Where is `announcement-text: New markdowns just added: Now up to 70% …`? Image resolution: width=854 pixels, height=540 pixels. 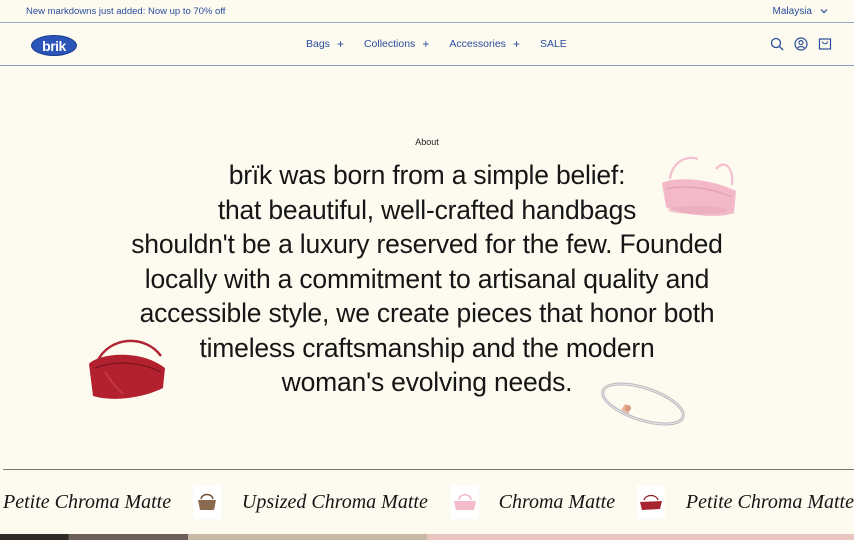
announcement-text: New markdowns just added: Now up to 70% … is located at coordinates (126, 11).